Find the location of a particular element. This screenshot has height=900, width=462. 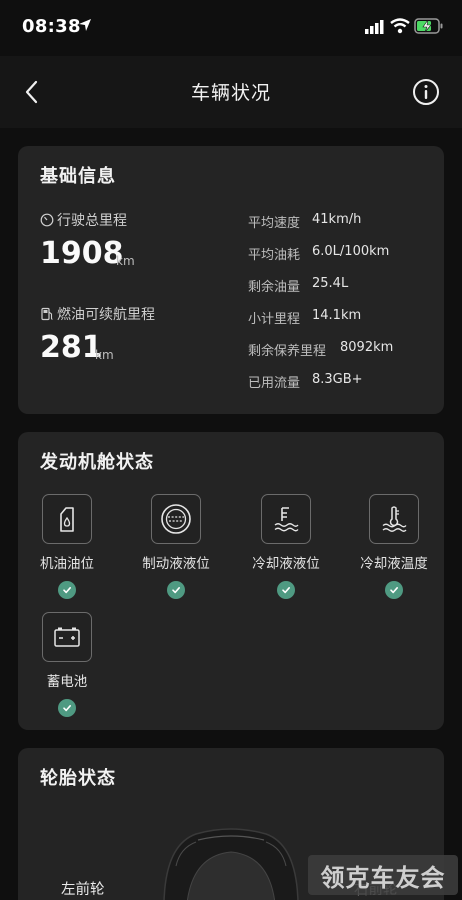

stat-value: 8092km is located at coordinates (367, 347).